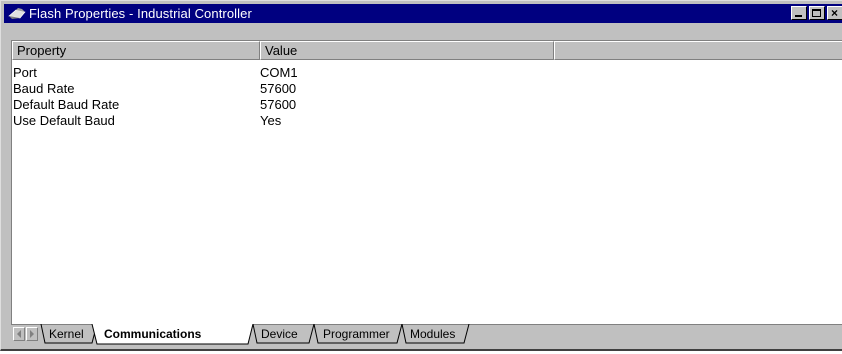  I want to click on tab-communications: Communications, so click(152, 334).